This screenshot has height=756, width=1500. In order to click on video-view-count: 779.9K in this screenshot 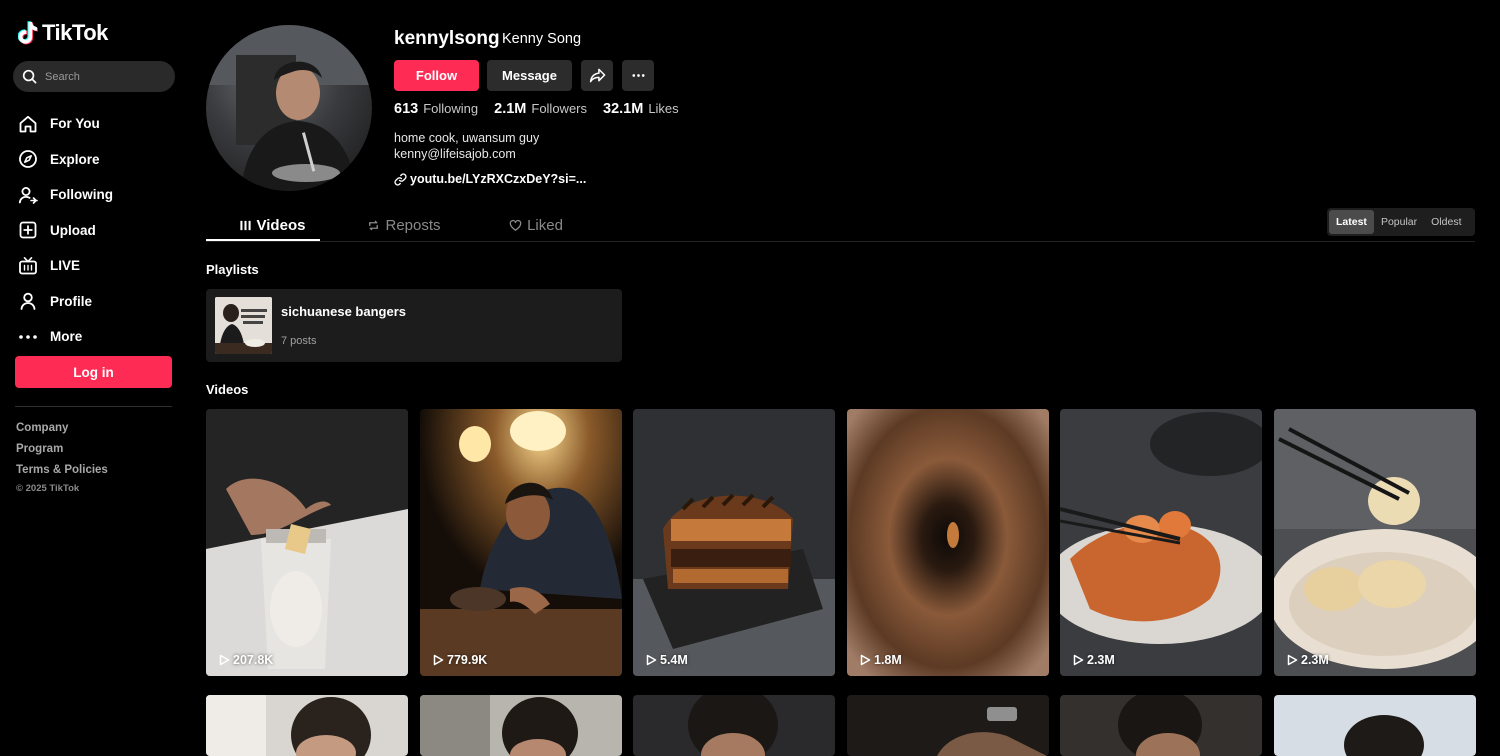, I will do `click(459, 660)`.